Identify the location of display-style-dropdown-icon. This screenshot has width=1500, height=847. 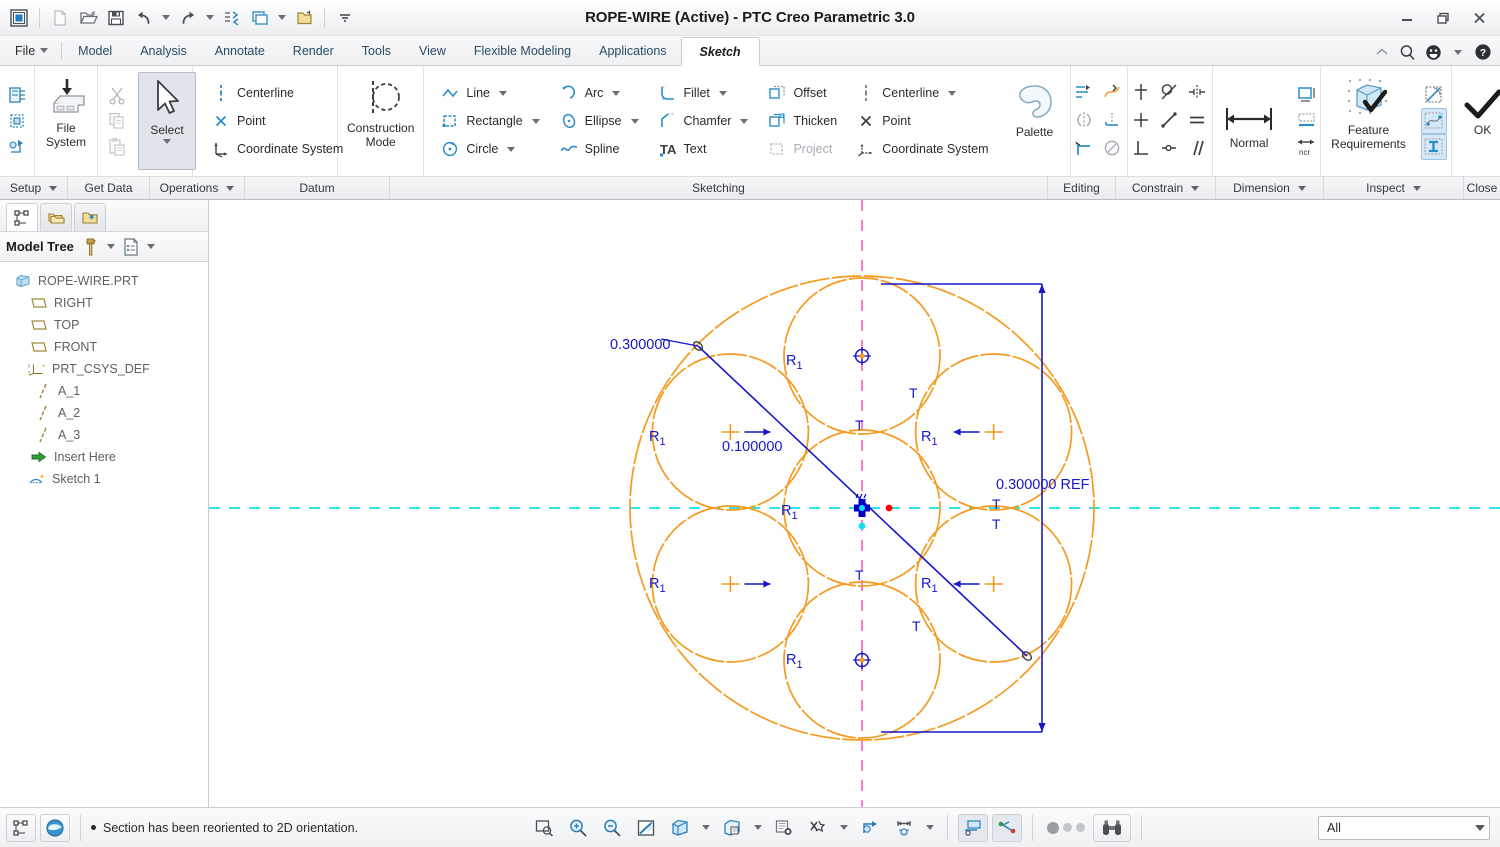
(705, 827).